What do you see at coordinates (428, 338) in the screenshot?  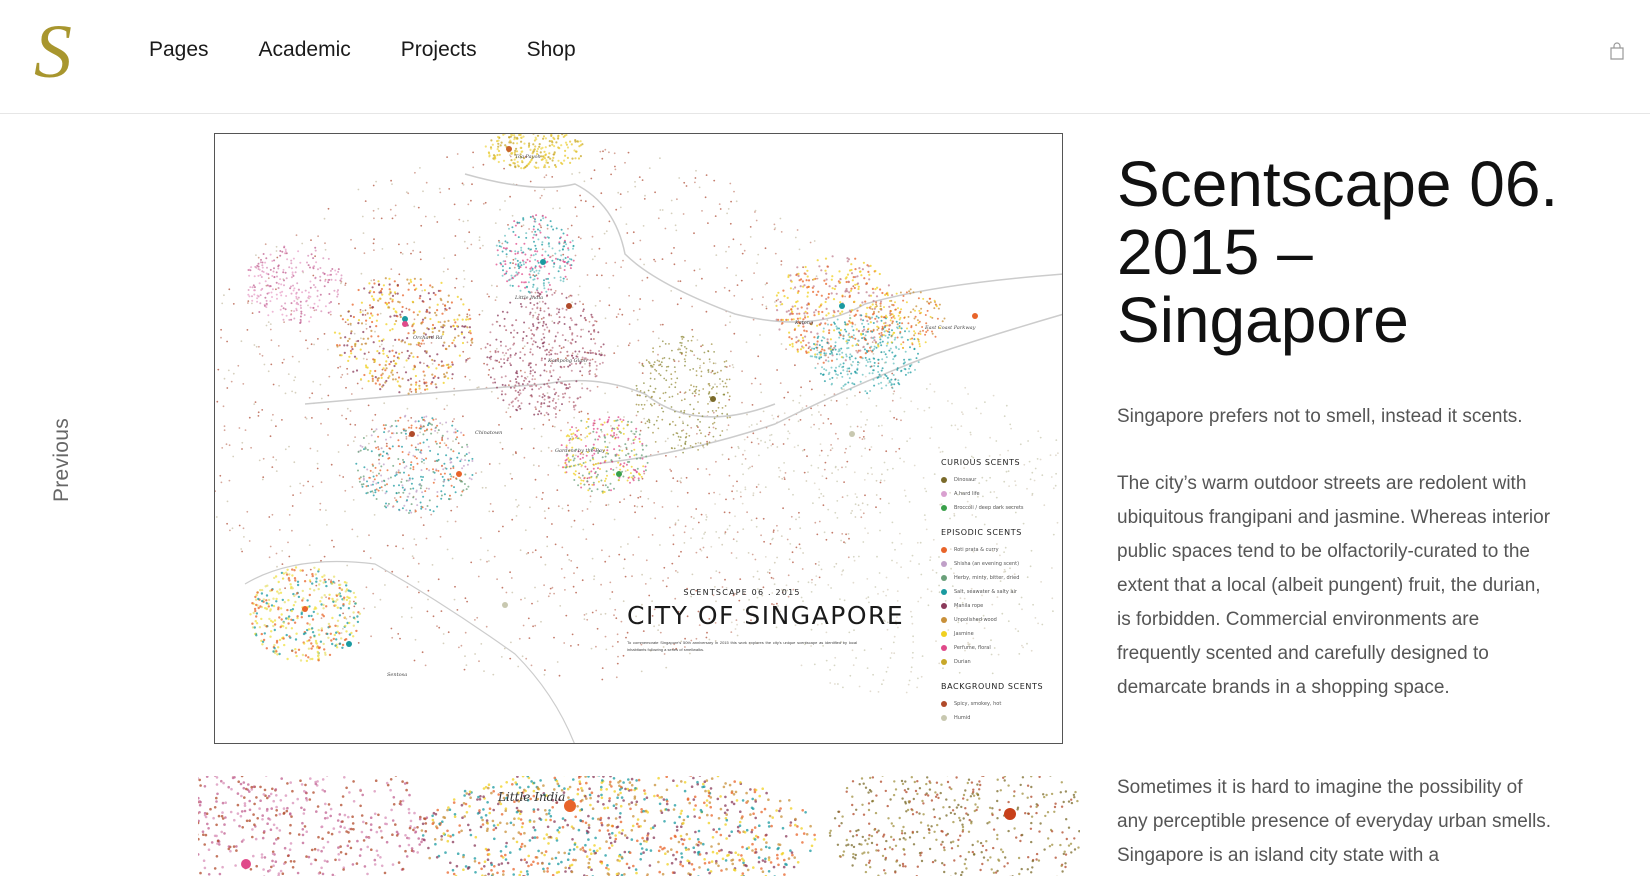 I see `map-place-label: Orchard Rd` at bounding box center [428, 338].